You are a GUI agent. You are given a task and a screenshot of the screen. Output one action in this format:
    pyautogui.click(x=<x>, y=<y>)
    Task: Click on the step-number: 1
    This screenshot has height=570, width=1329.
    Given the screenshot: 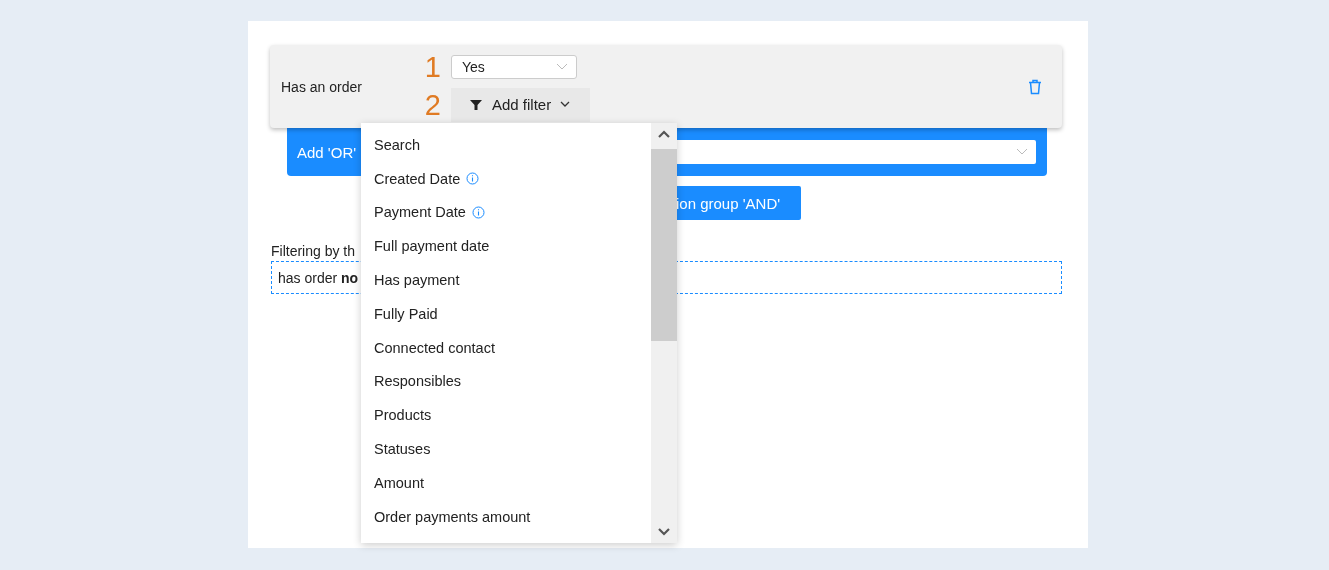 What is the action you would take?
    pyautogui.click(x=432, y=66)
    